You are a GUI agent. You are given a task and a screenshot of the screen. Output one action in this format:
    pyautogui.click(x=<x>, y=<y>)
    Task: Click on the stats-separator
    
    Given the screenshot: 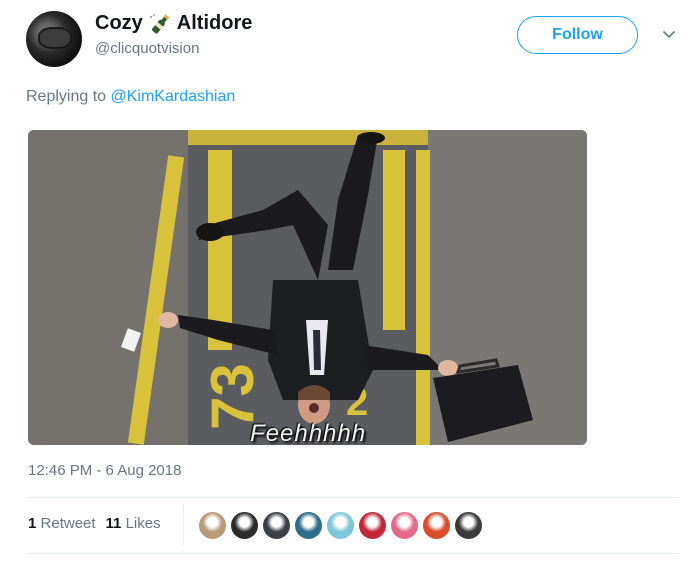 What is the action you would take?
    pyautogui.click(x=183, y=525)
    